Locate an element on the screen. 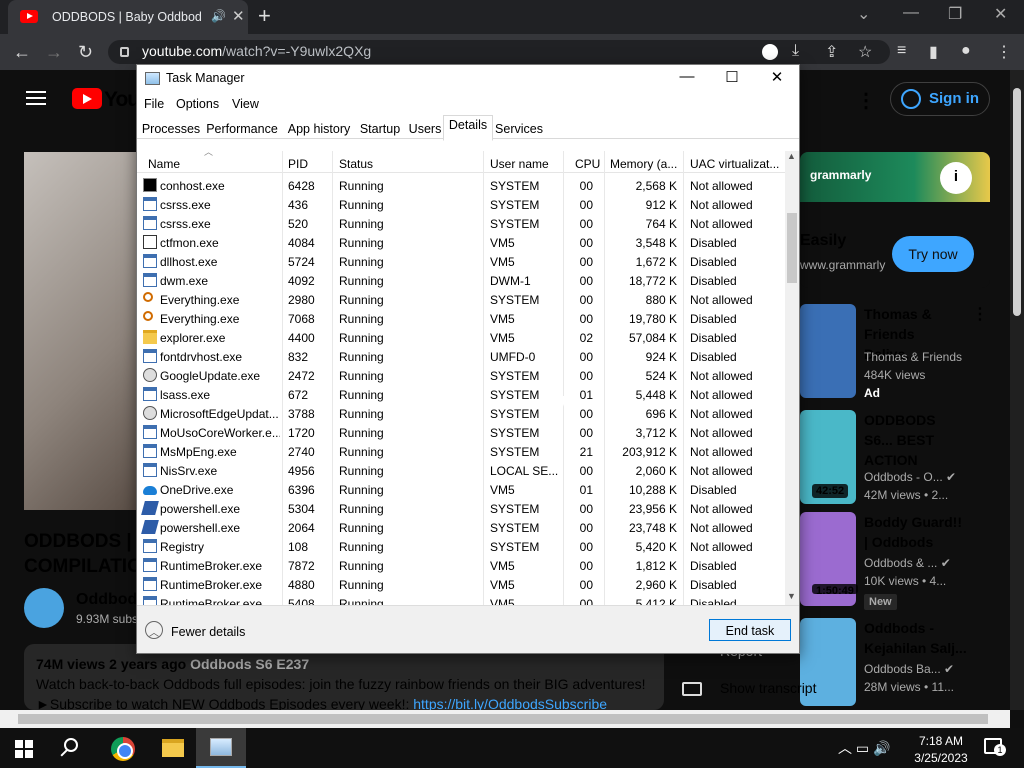 The image size is (1024, 768). bookmark-star-icon: ☆ is located at coordinates (865, 52).